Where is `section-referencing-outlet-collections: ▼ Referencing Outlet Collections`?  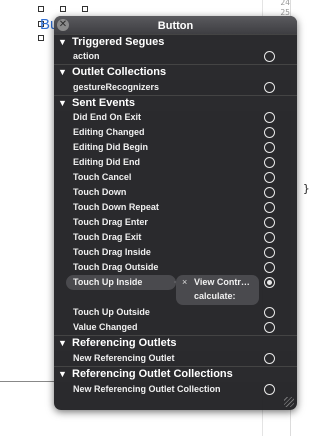 section-referencing-outlet-collections: ▼ Referencing Outlet Collections is located at coordinates (175, 374).